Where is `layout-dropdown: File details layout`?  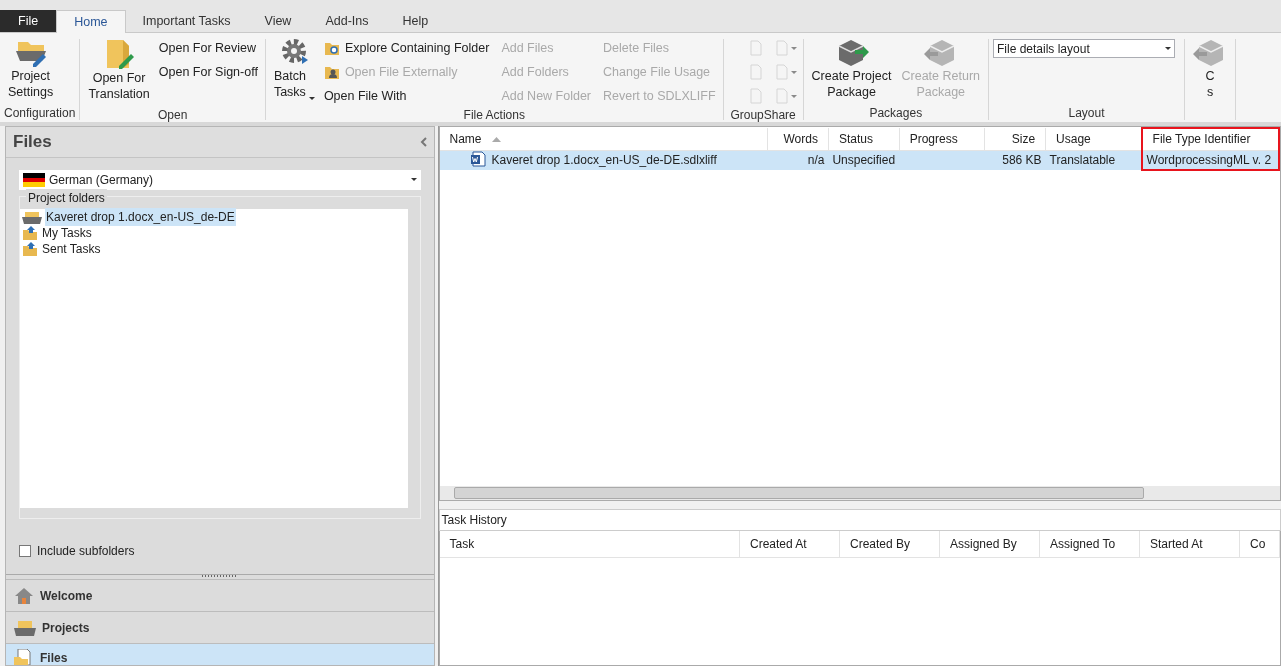 layout-dropdown: File details layout is located at coordinates (1084, 48).